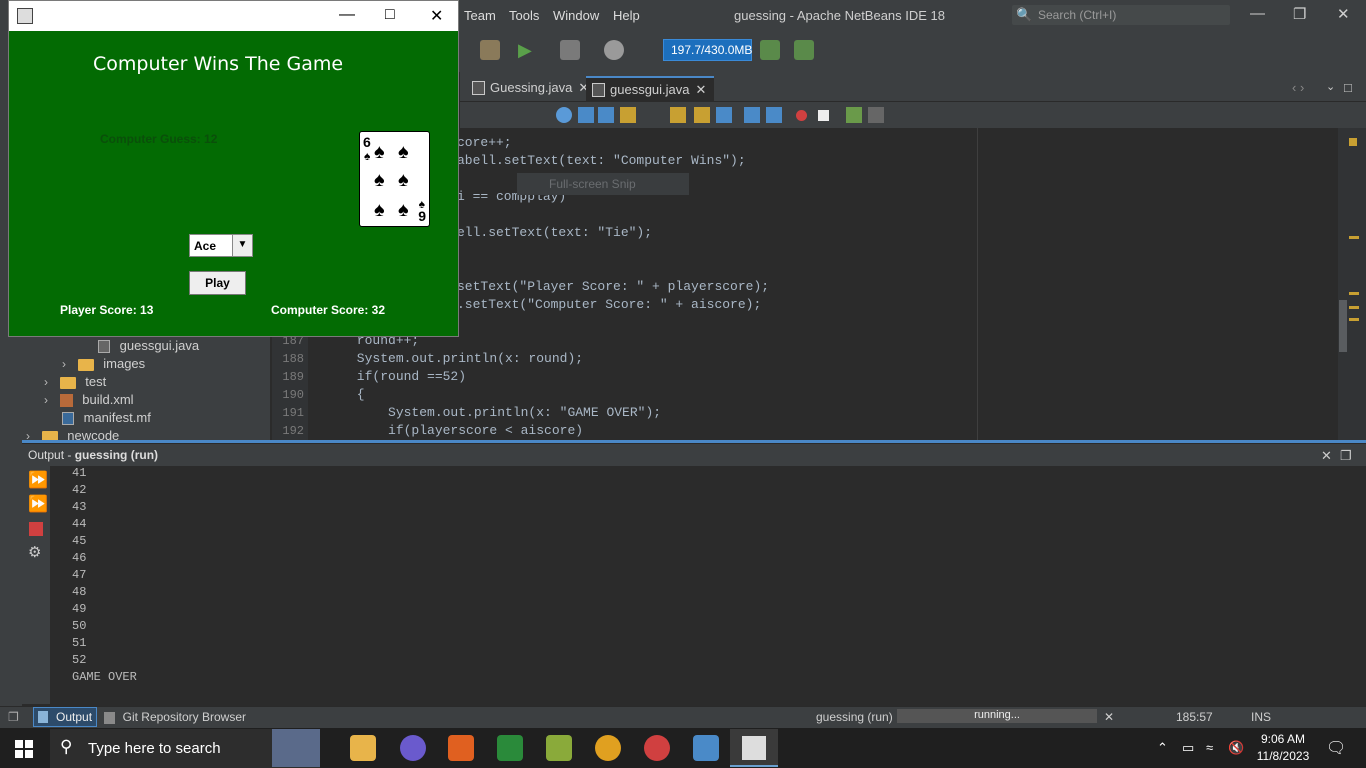  What do you see at coordinates (628, 115) in the screenshot?
I see `toggle-highlight-icon` at bounding box center [628, 115].